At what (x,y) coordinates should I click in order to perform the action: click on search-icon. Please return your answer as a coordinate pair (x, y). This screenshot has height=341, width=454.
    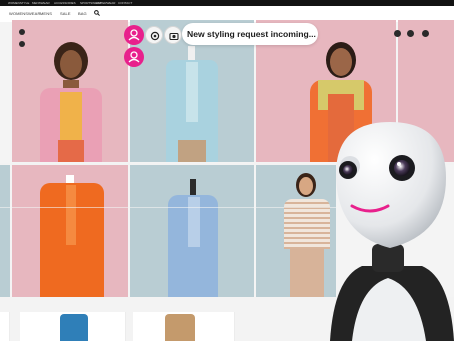
    Looking at the image, I should click on (97, 13).